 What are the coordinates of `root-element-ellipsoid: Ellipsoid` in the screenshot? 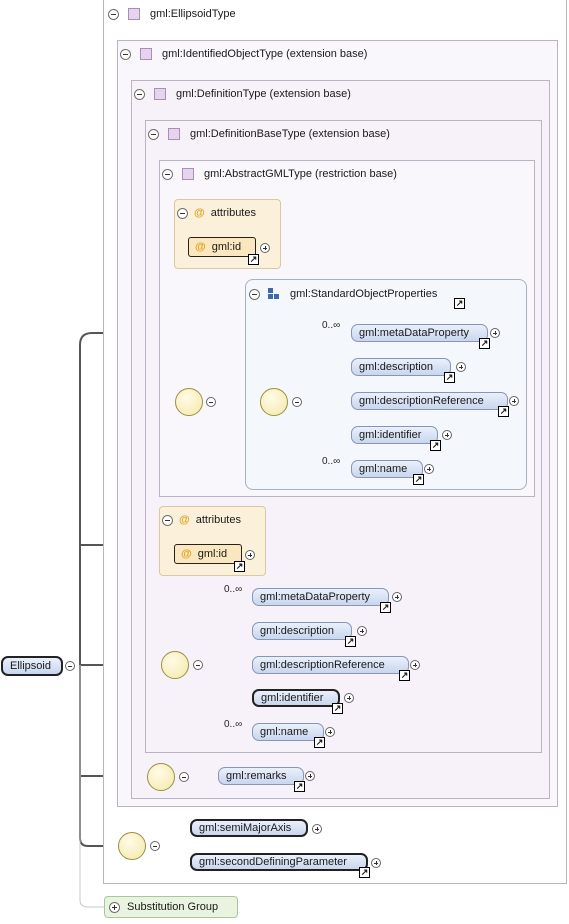 It's located at (32, 666).